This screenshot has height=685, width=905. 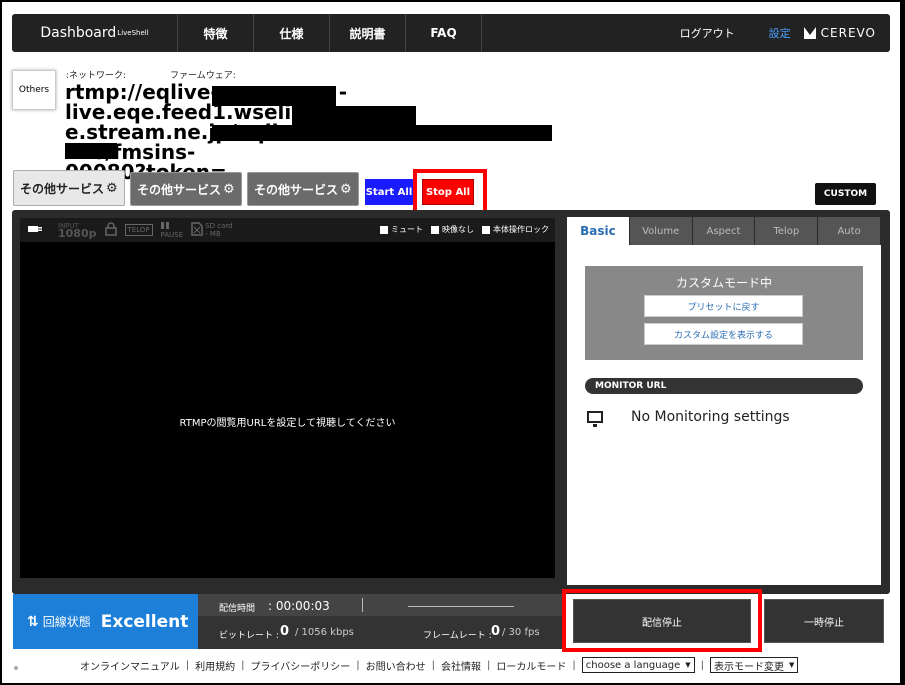 What do you see at coordinates (598, 231) in the screenshot?
I see `tab-basic: Basic` at bounding box center [598, 231].